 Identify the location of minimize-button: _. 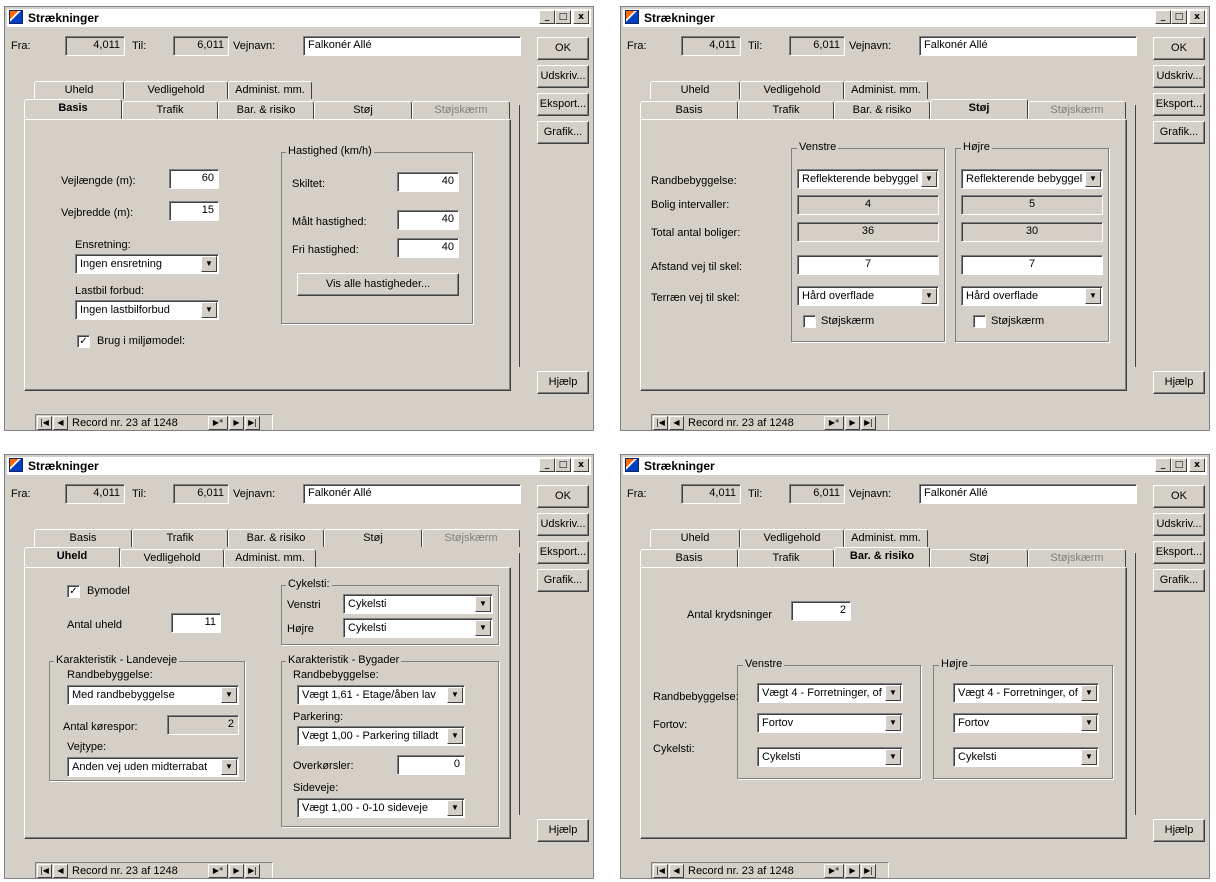
(547, 465).